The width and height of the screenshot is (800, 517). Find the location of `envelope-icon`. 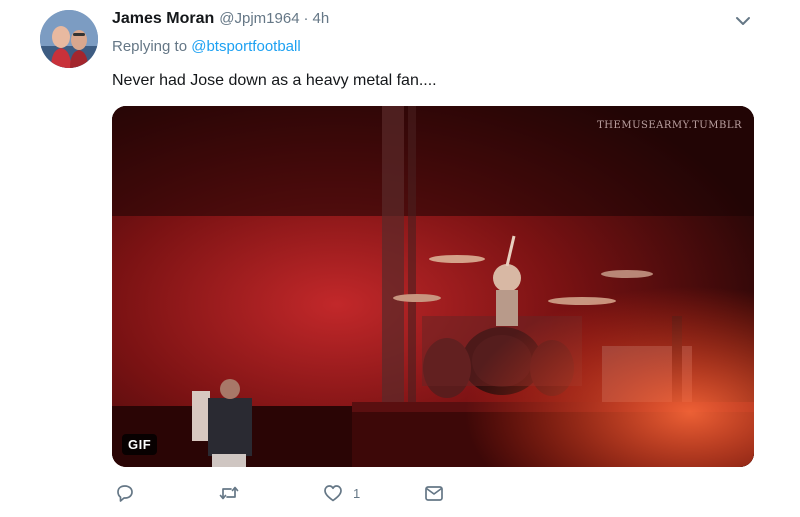

envelope-icon is located at coordinates (434, 493).